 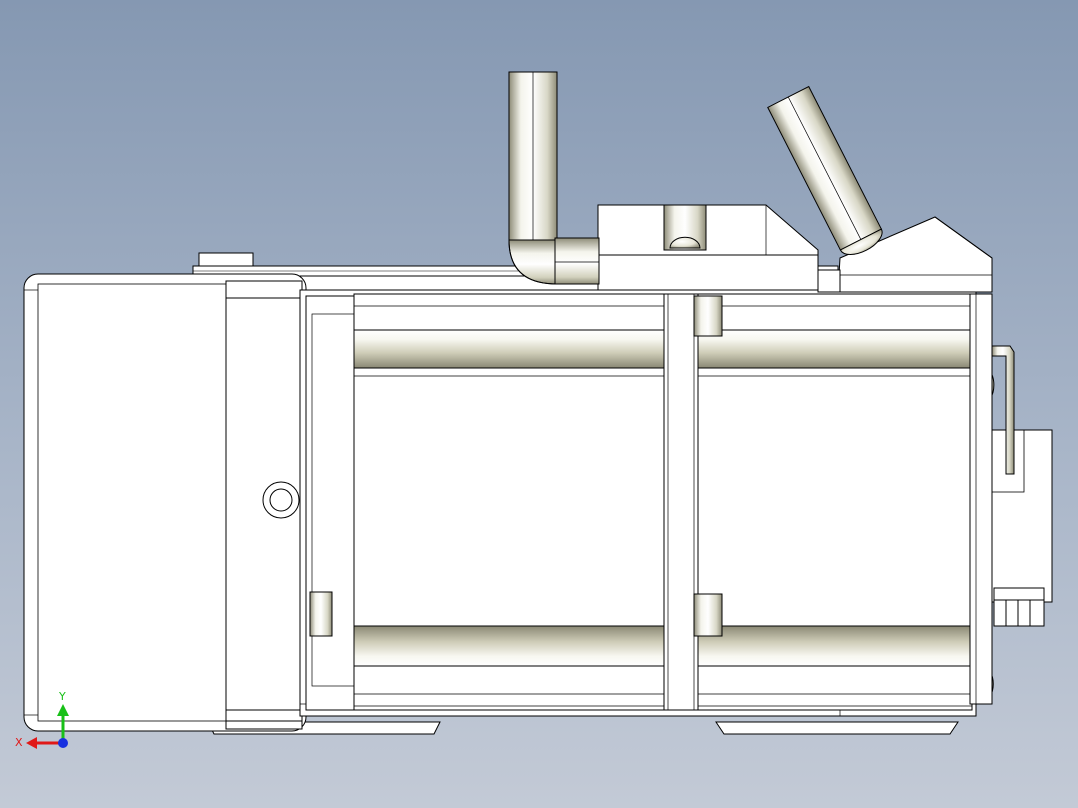 What do you see at coordinates (330, 503) in the screenshot?
I see `inner-bracket` at bounding box center [330, 503].